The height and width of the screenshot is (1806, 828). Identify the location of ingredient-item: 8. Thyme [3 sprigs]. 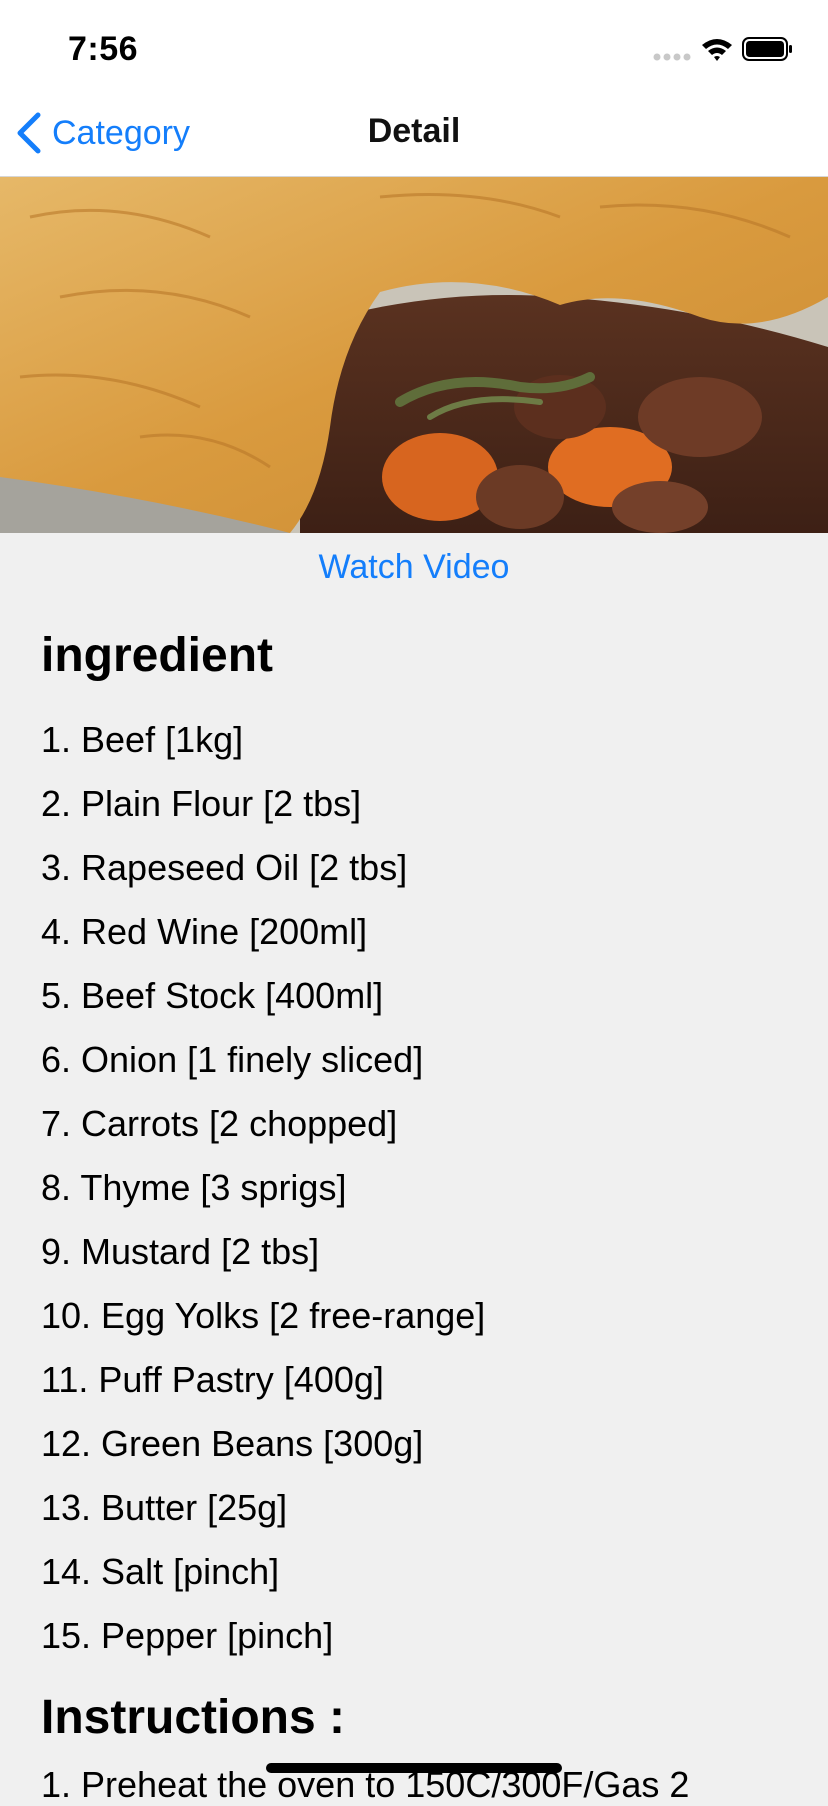
(194, 1187).